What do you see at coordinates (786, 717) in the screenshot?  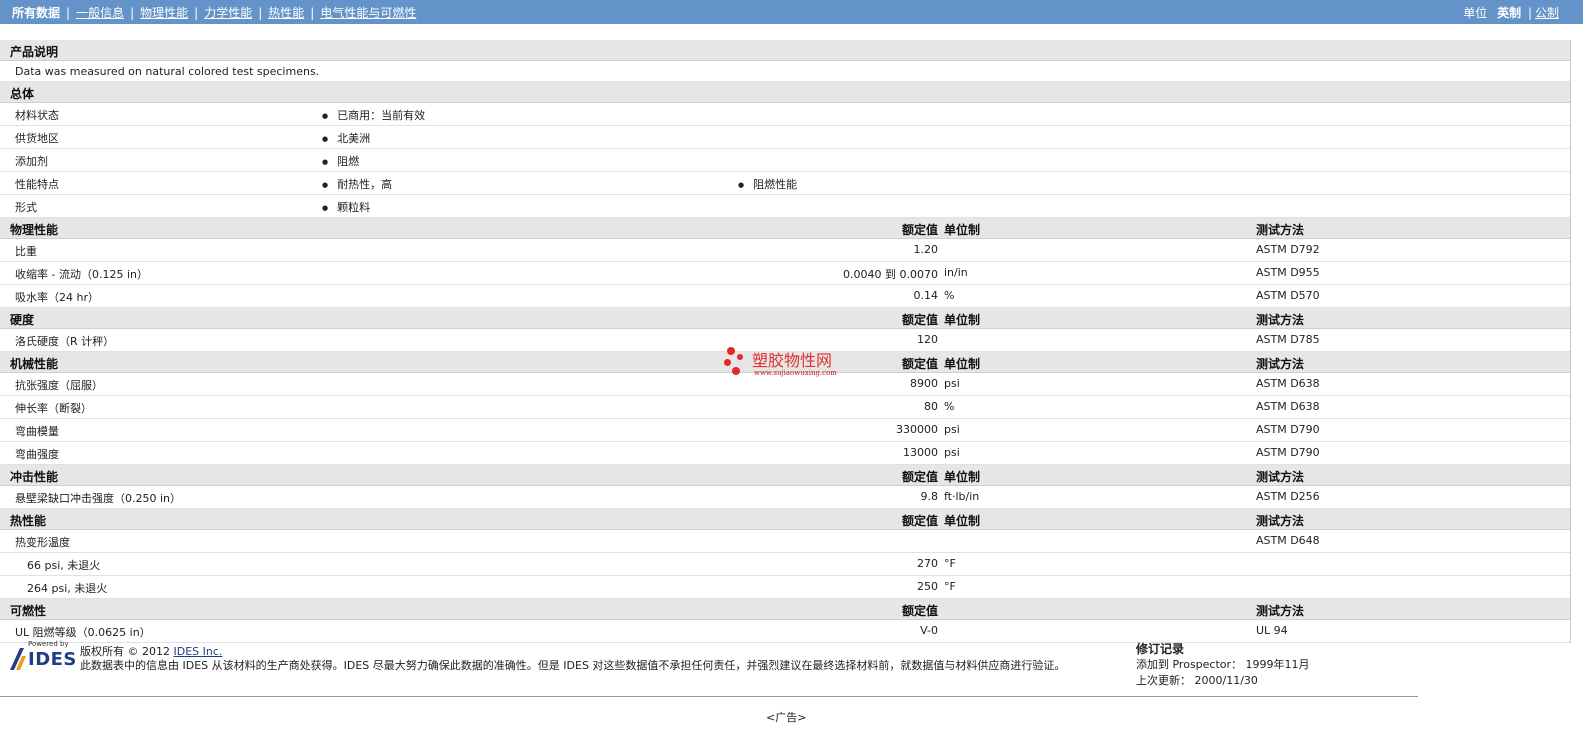 I see `ad-label: <广告>` at bounding box center [786, 717].